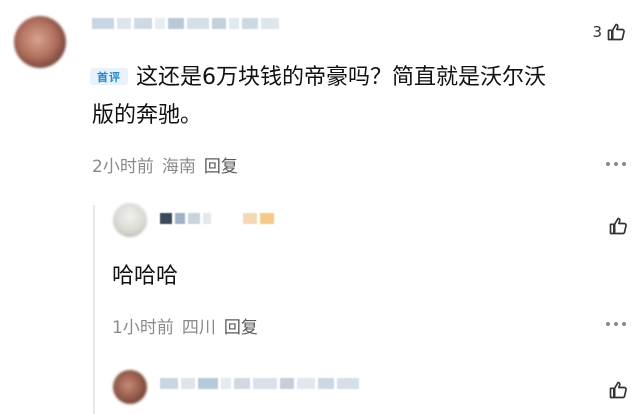 This screenshot has width=640, height=414. I want to click on username-blurred, so click(185, 23).